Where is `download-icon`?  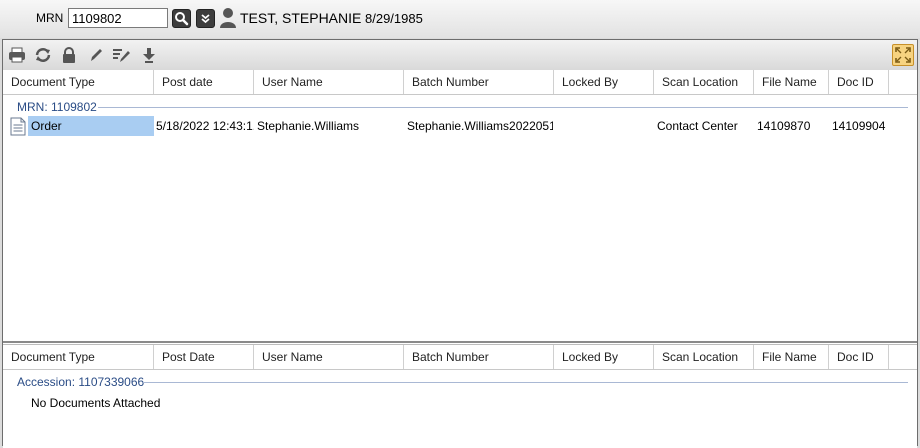 download-icon is located at coordinates (149, 55).